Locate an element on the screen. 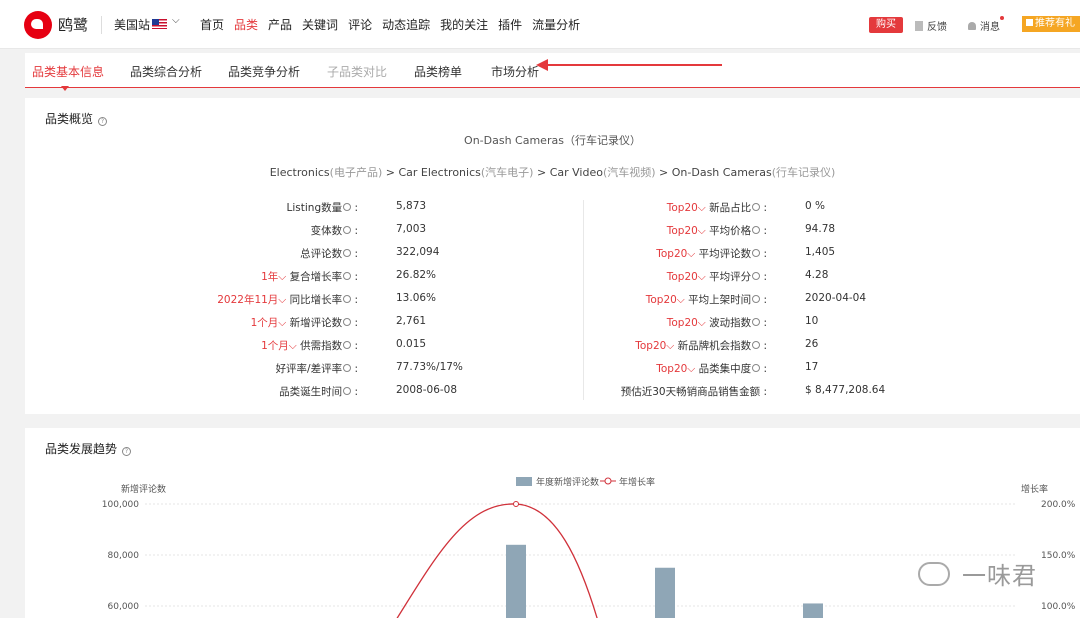  category-name: On-Dash Cameras（行车记录仪） is located at coordinates (552, 140).